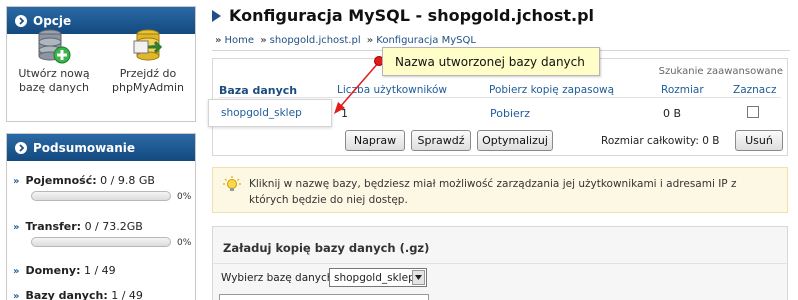  What do you see at coordinates (324, 297) in the screenshot?
I see `file-input` at bounding box center [324, 297].